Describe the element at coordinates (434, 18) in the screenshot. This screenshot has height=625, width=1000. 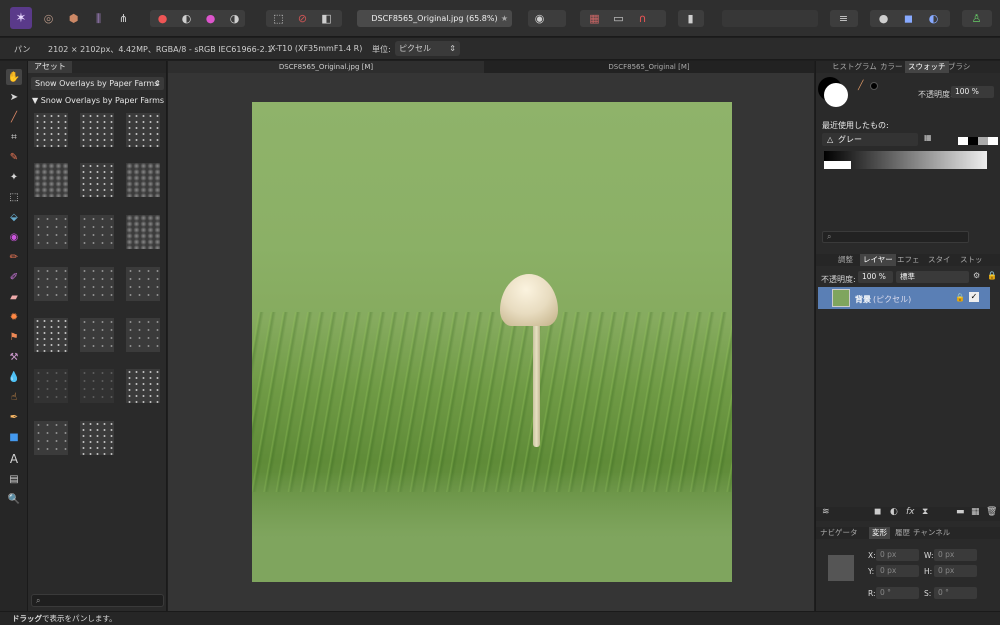
I see `document-title: DSCF8565_Original.jpg (65.8%) ★` at that location.